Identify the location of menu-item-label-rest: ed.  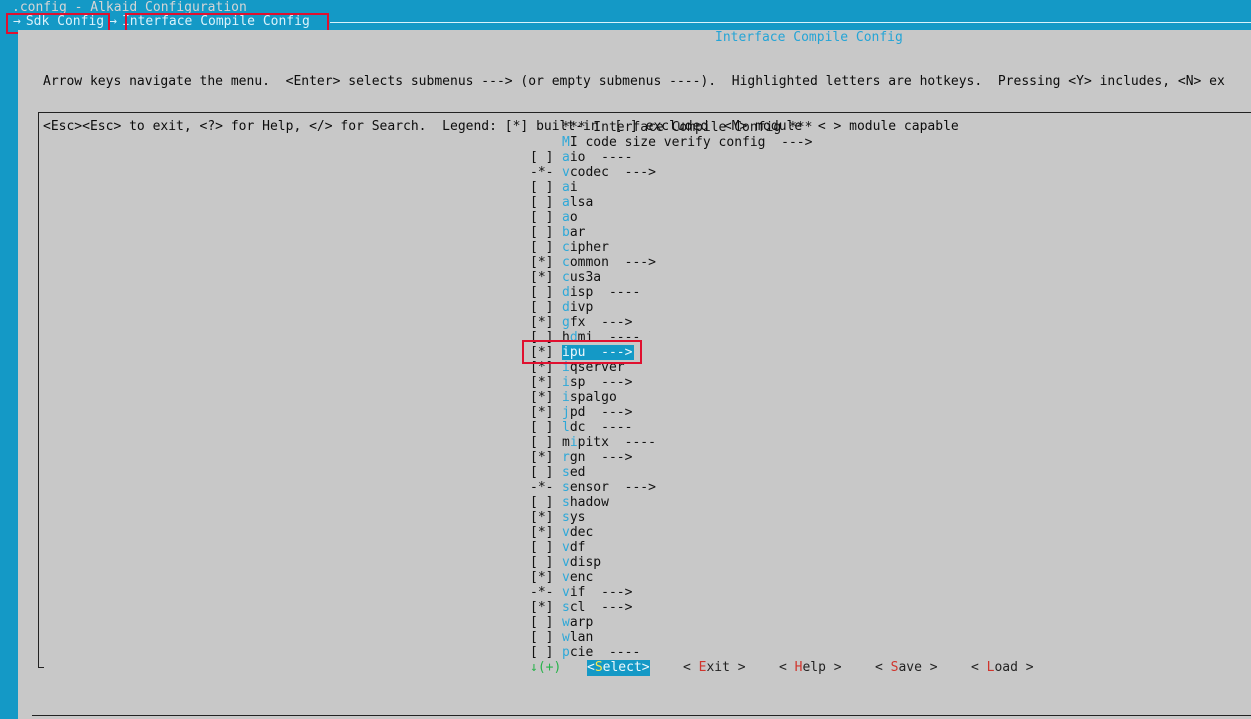
(577, 472).